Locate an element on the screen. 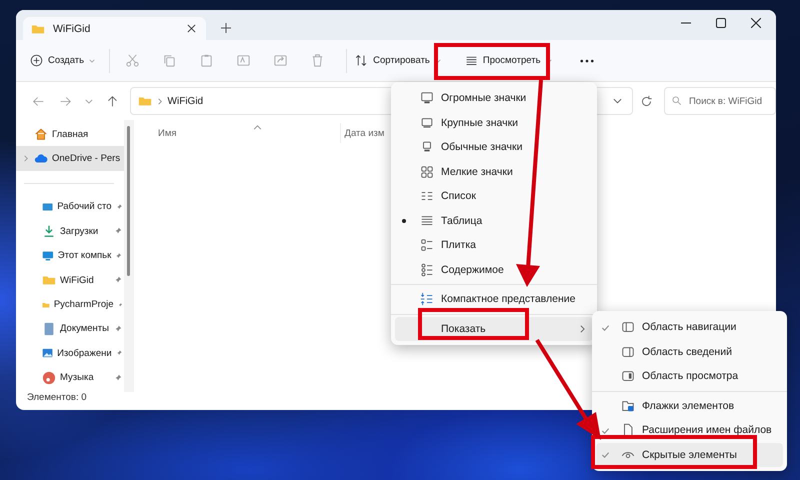 The width and height of the screenshot is (800, 480). grid-icon is located at coordinates (427, 171).